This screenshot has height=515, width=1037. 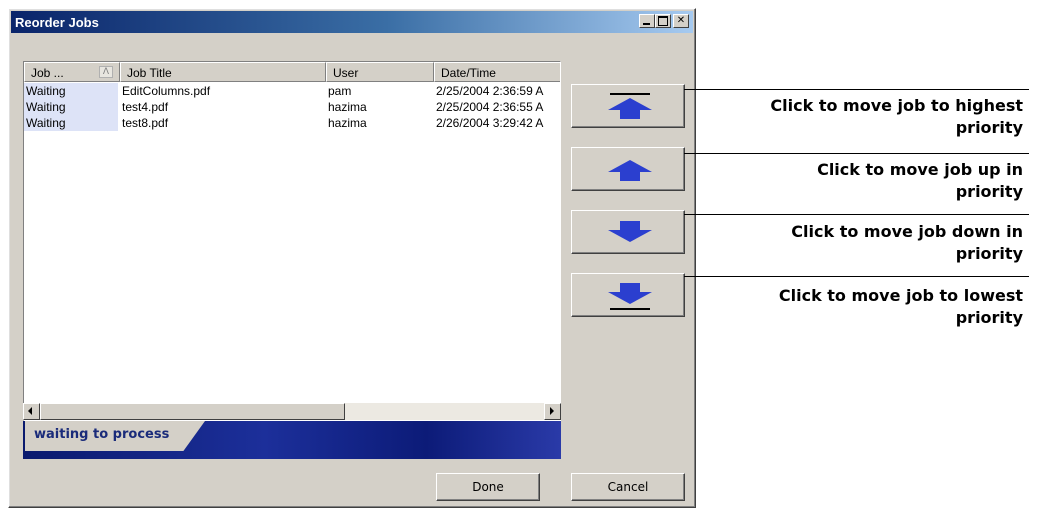 What do you see at coordinates (628, 487) in the screenshot?
I see `cancel-button: Cancel` at bounding box center [628, 487].